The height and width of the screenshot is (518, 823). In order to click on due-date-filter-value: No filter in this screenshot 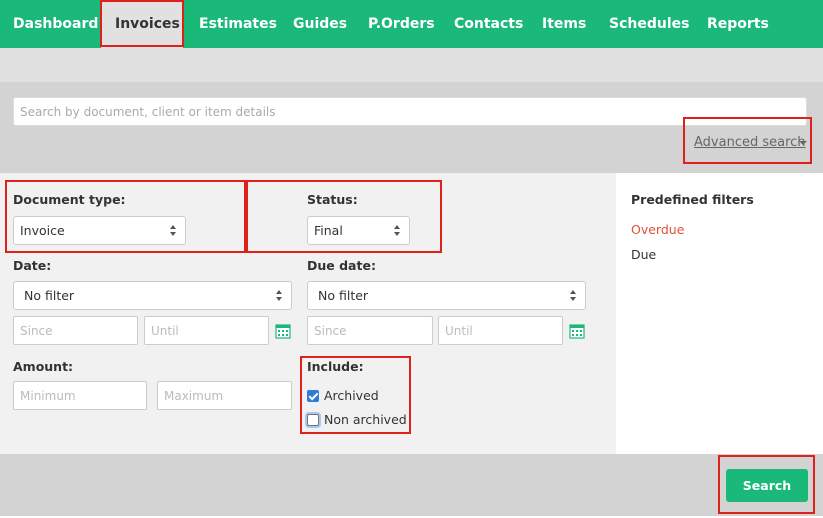, I will do `click(343, 295)`.